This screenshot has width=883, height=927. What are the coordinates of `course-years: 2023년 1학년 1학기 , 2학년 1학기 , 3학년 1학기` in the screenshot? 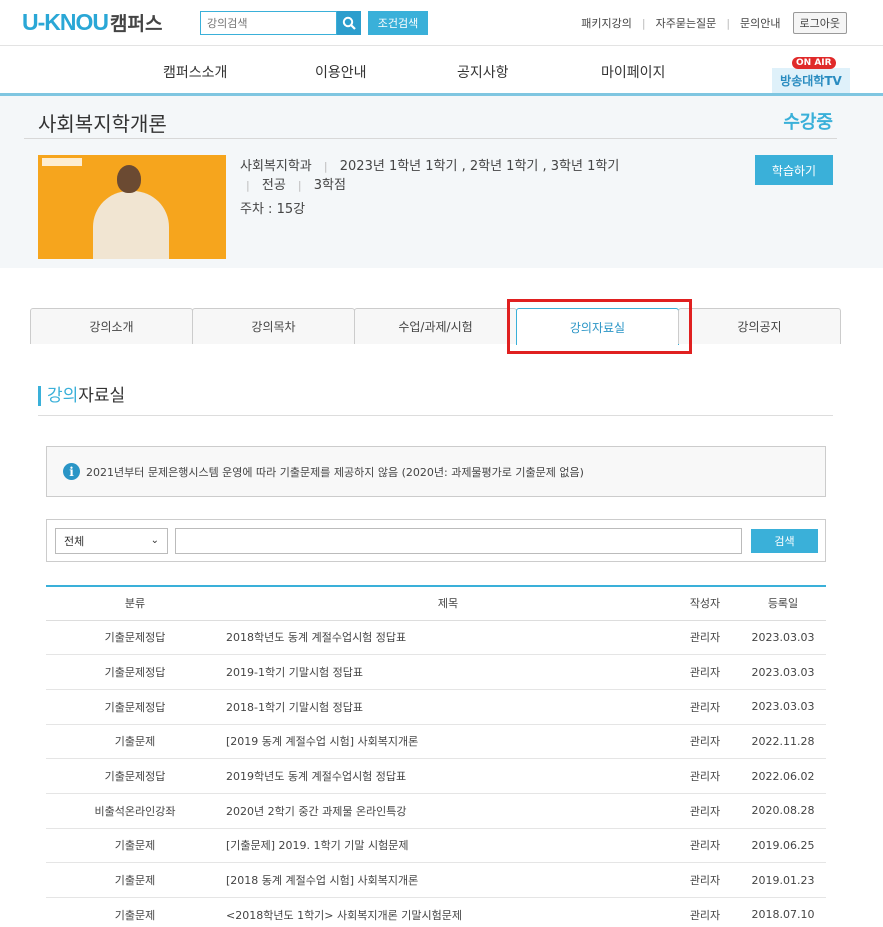 It's located at (479, 166).